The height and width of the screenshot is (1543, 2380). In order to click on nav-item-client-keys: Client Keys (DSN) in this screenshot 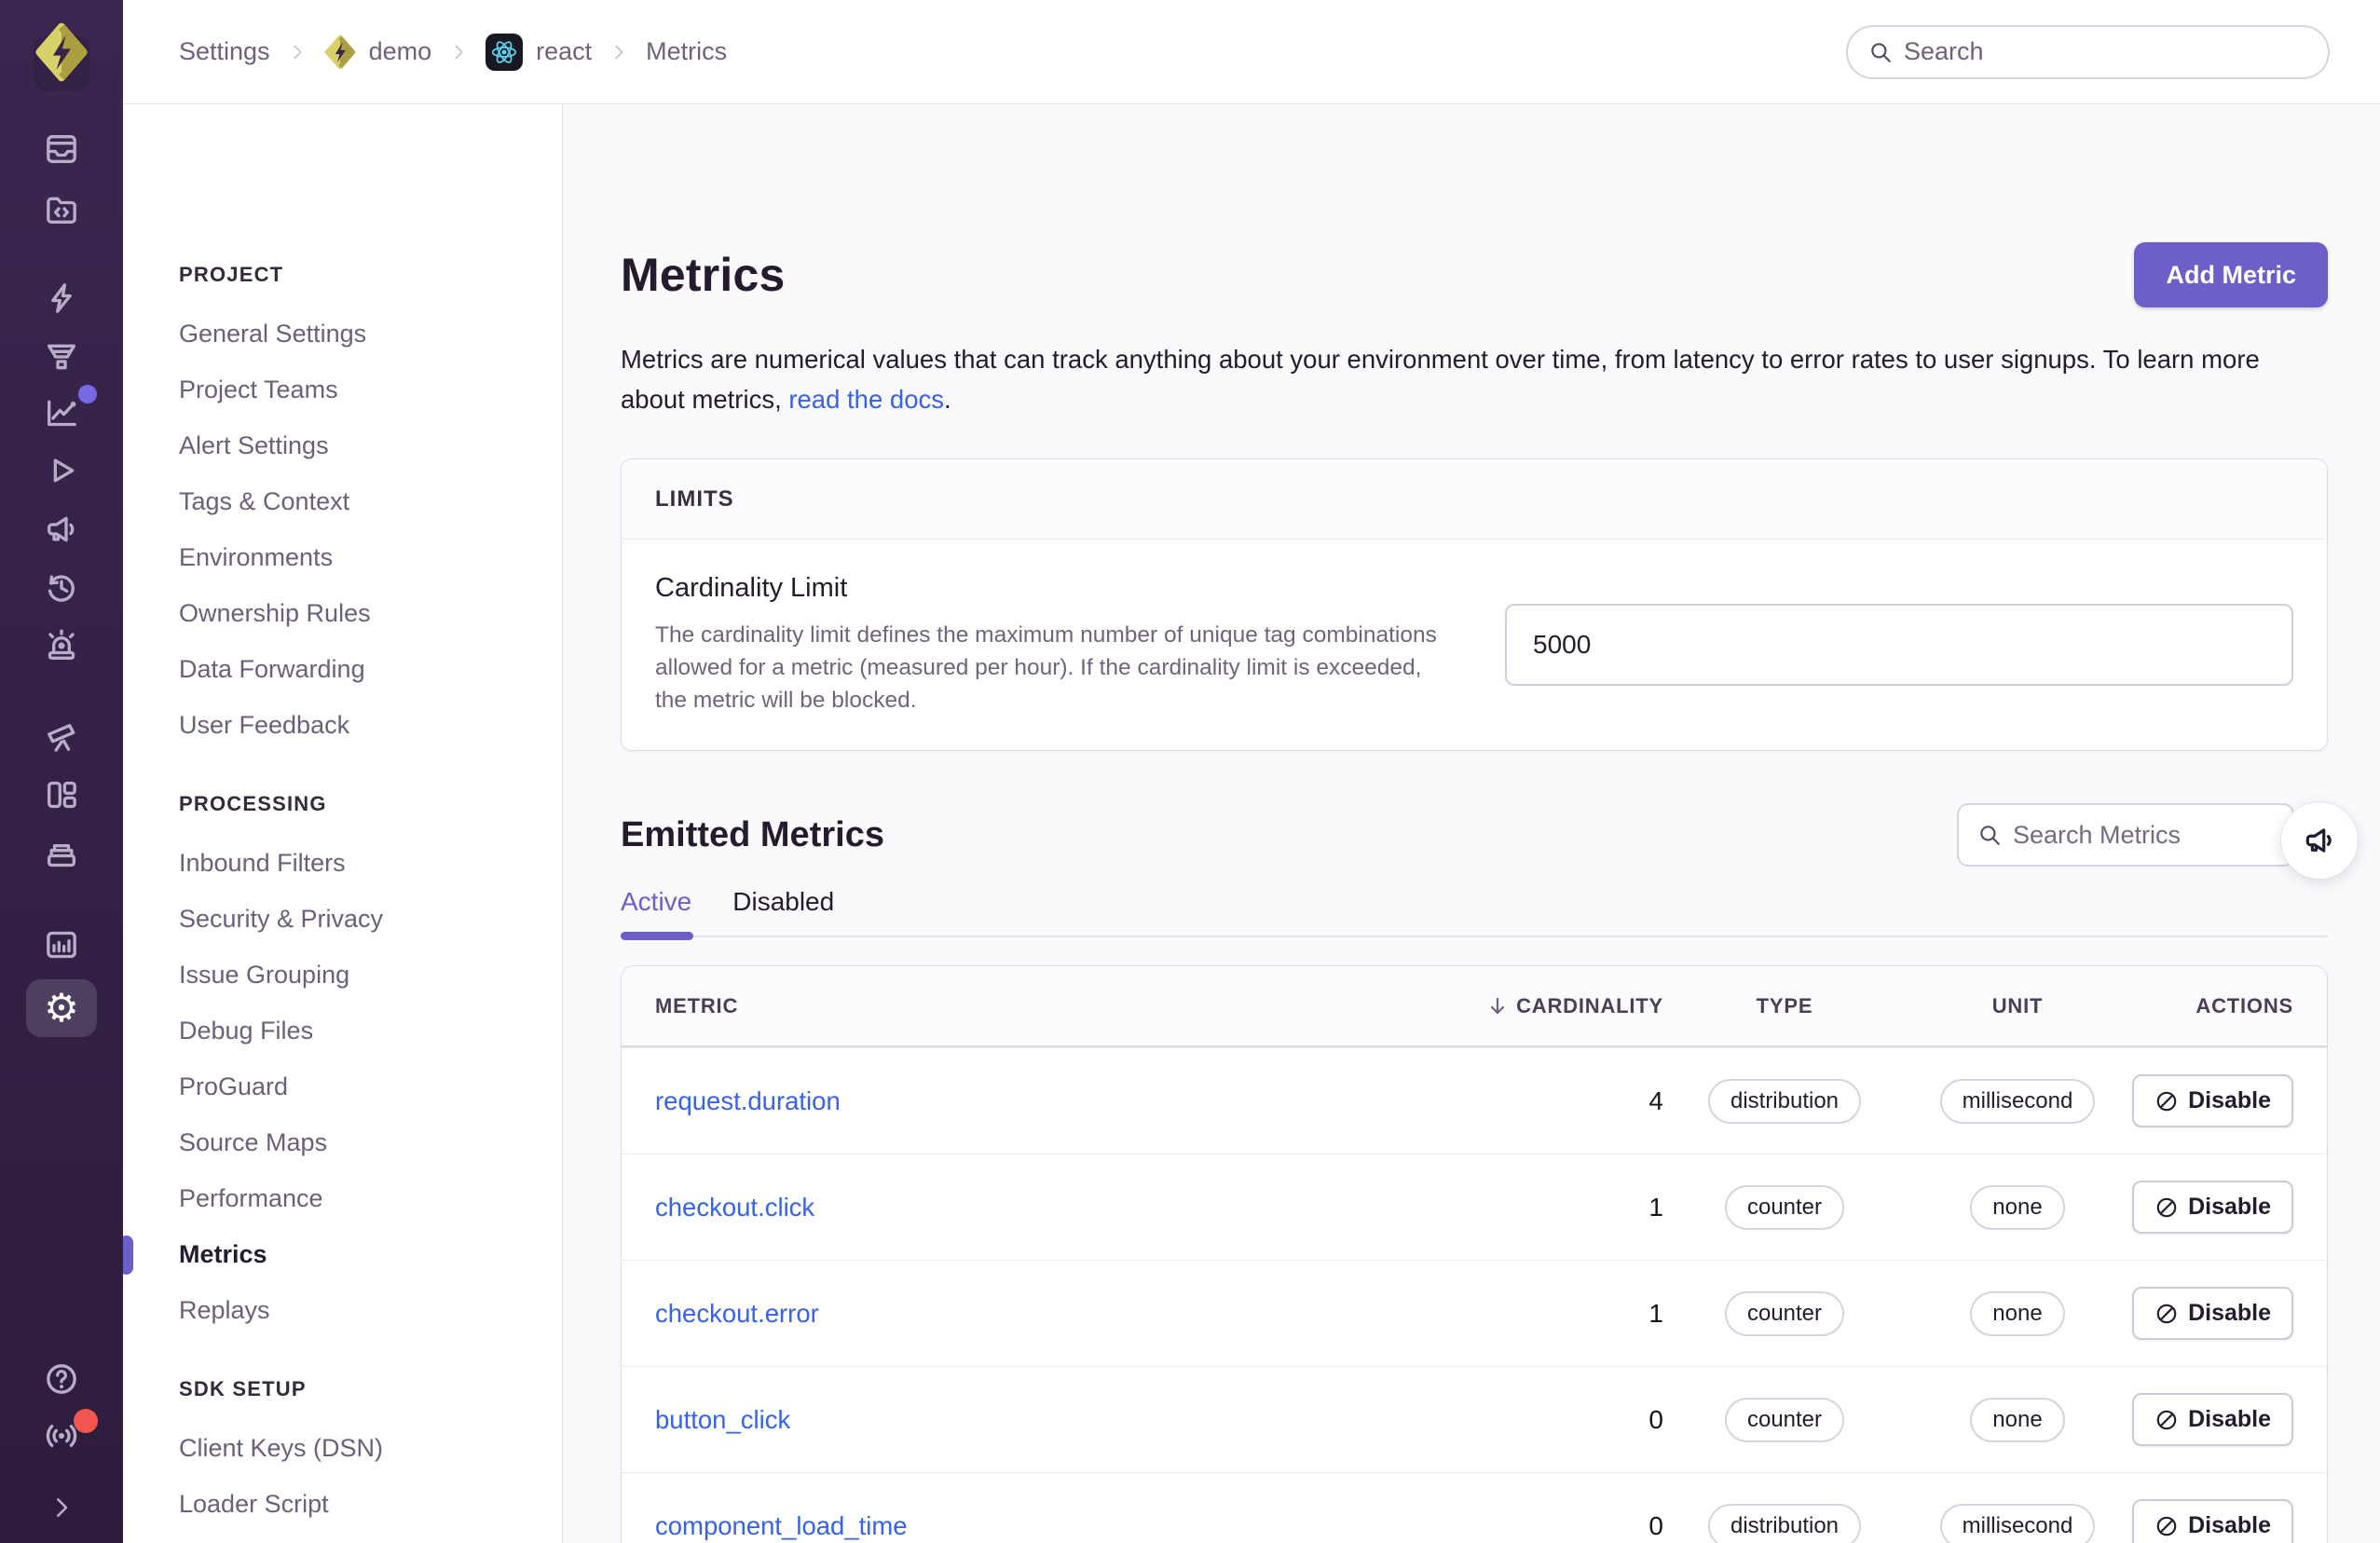, I will do `click(370, 1448)`.